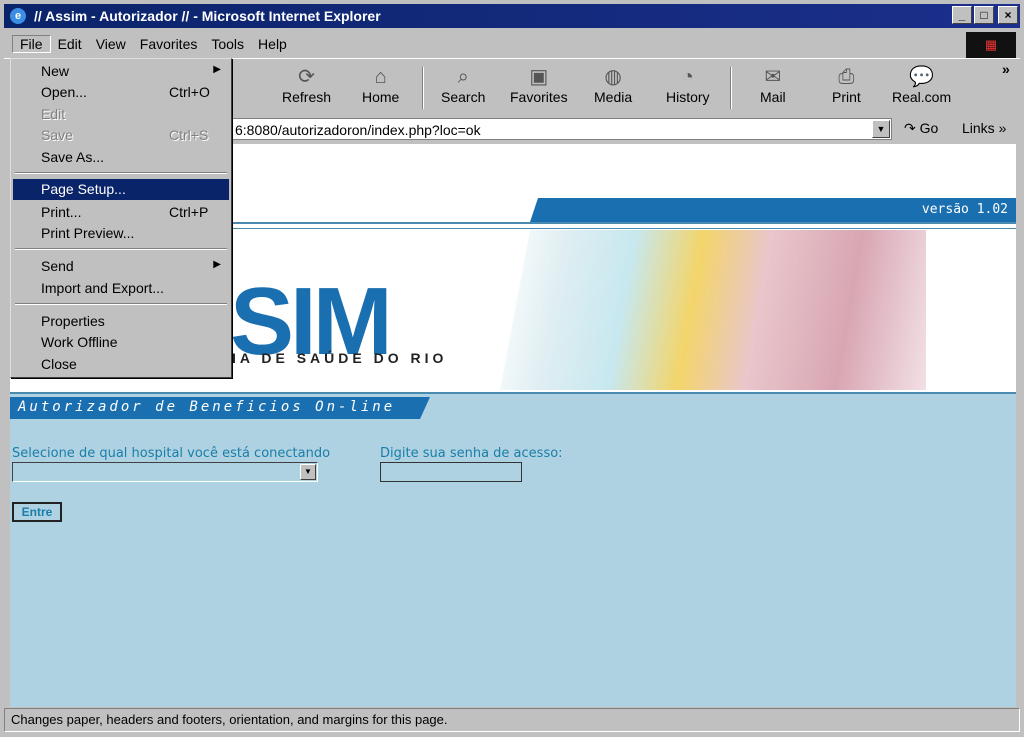 Image resolution: width=1024 pixels, height=737 pixels. What do you see at coordinates (165, 472) in the screenshot?
I see `hospital-select: ▼` at bounding box center [165, 472].